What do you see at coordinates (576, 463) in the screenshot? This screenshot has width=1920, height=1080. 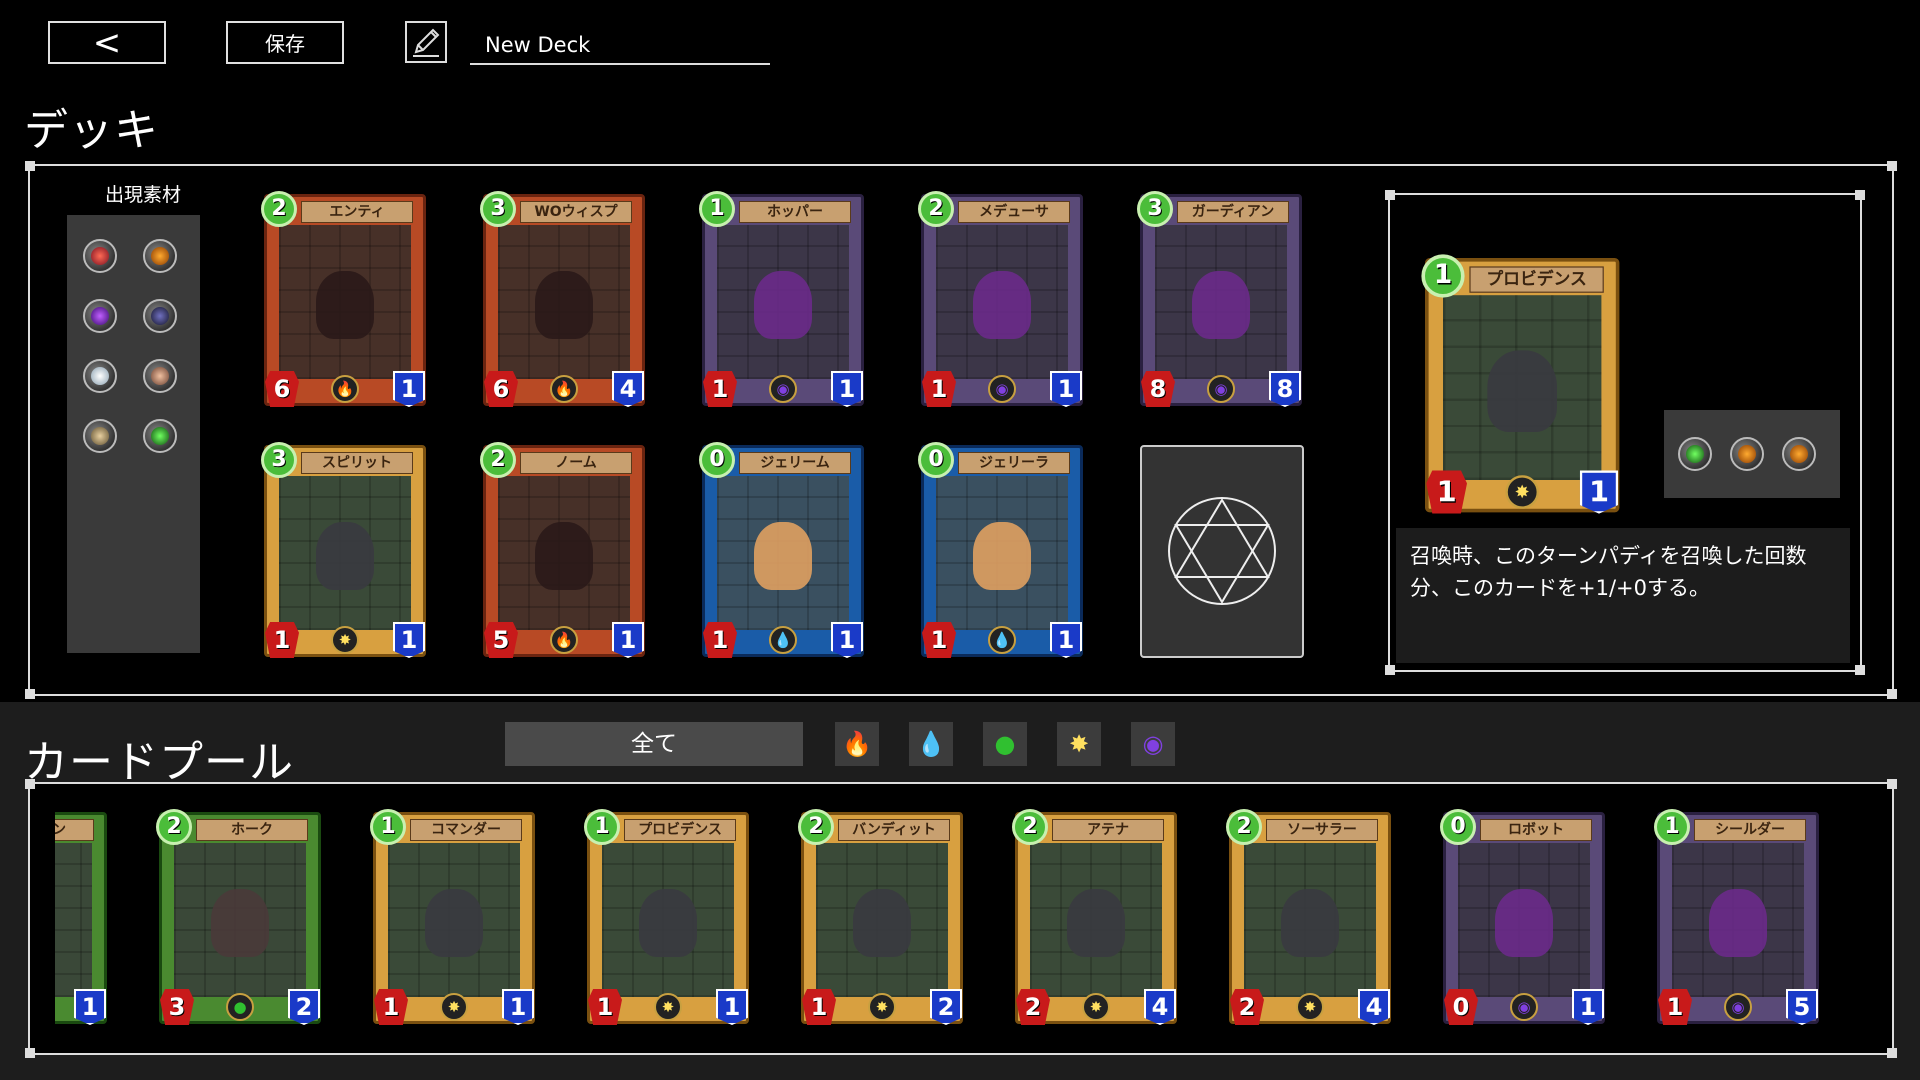 I see `card-name: ノーム` at bounding box center [576, 463].